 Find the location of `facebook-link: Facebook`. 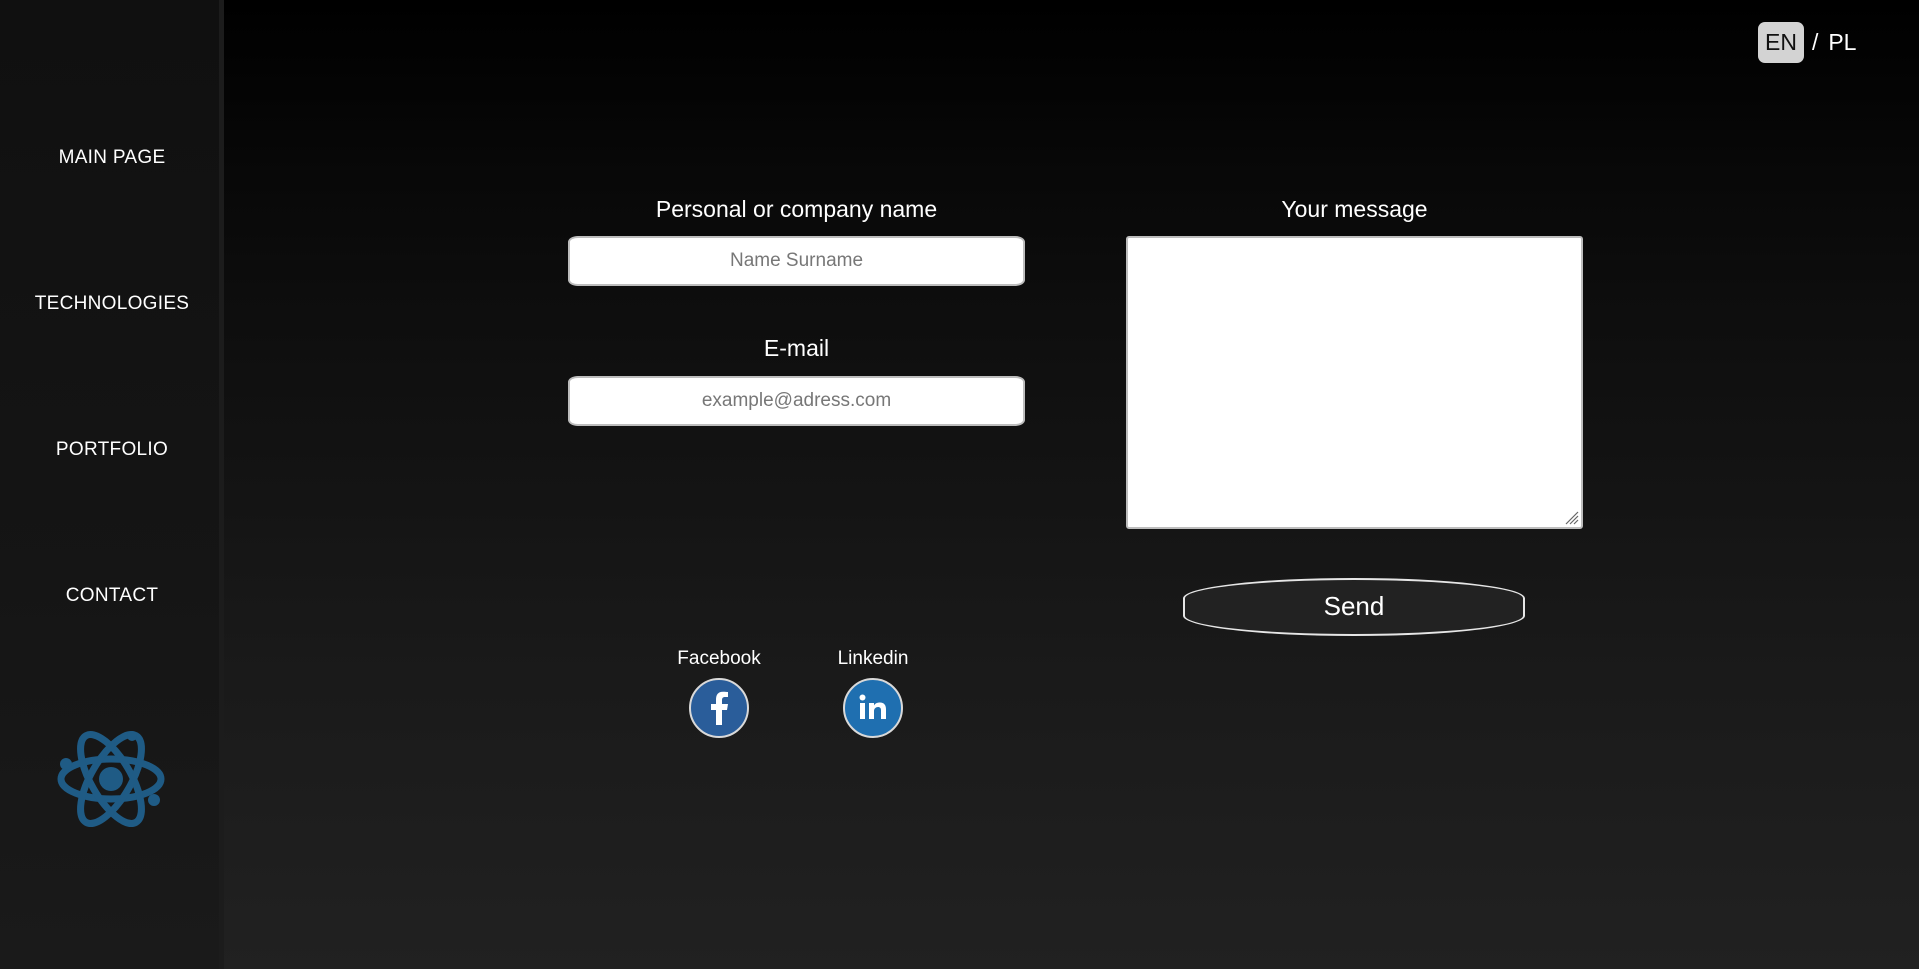

facebook-link: Facebook is located at coordinates (719, 695).